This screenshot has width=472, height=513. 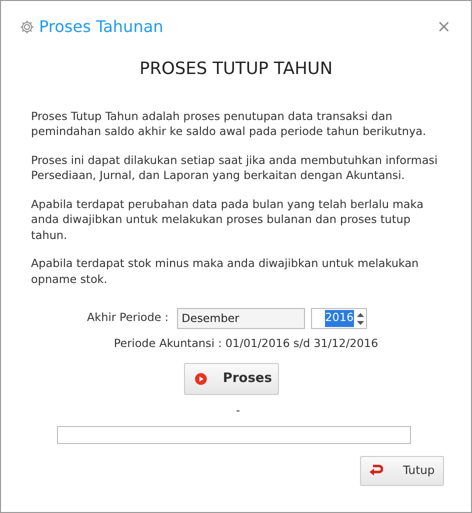 I want to click on paragraph: Apabila terdapat perubahan data pada bulan yang telah berlalu maka anda diwajibkan untuk melakukan proses bulanan dan proses tutup tahun., so click(x=227, y=219).